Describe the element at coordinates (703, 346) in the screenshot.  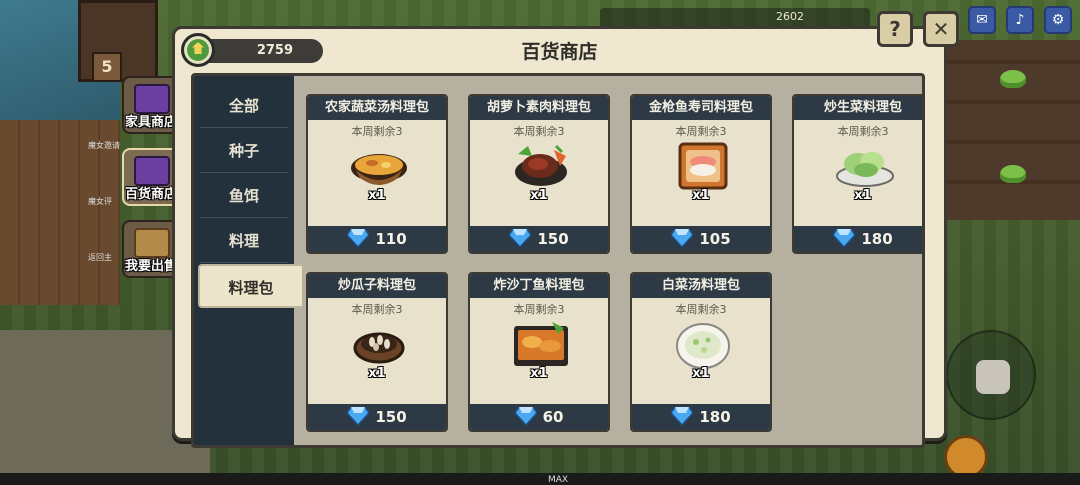
I see `cabbage-soup-icon` at that location.